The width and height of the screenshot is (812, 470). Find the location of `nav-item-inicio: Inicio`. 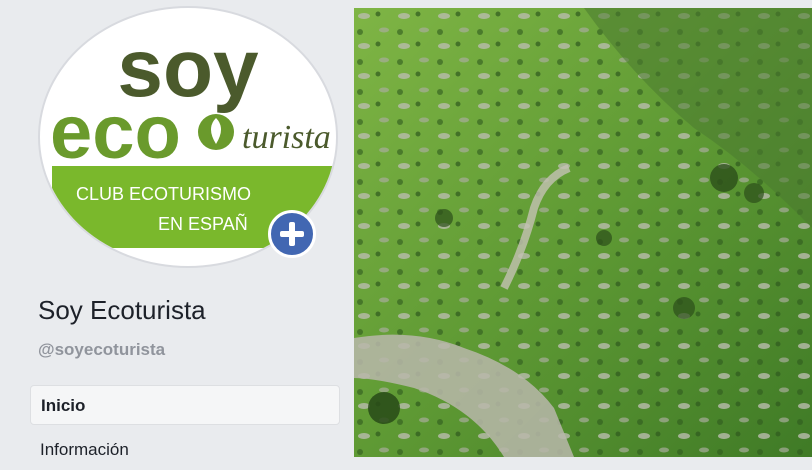

nav-item-inicio: Inicio is located at coordinates (185, 405).